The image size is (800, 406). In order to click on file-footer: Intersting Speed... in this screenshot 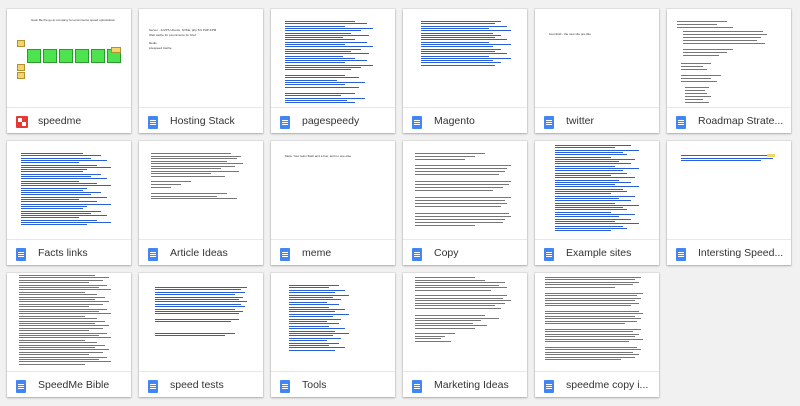, I will do `click(729, 252)`.